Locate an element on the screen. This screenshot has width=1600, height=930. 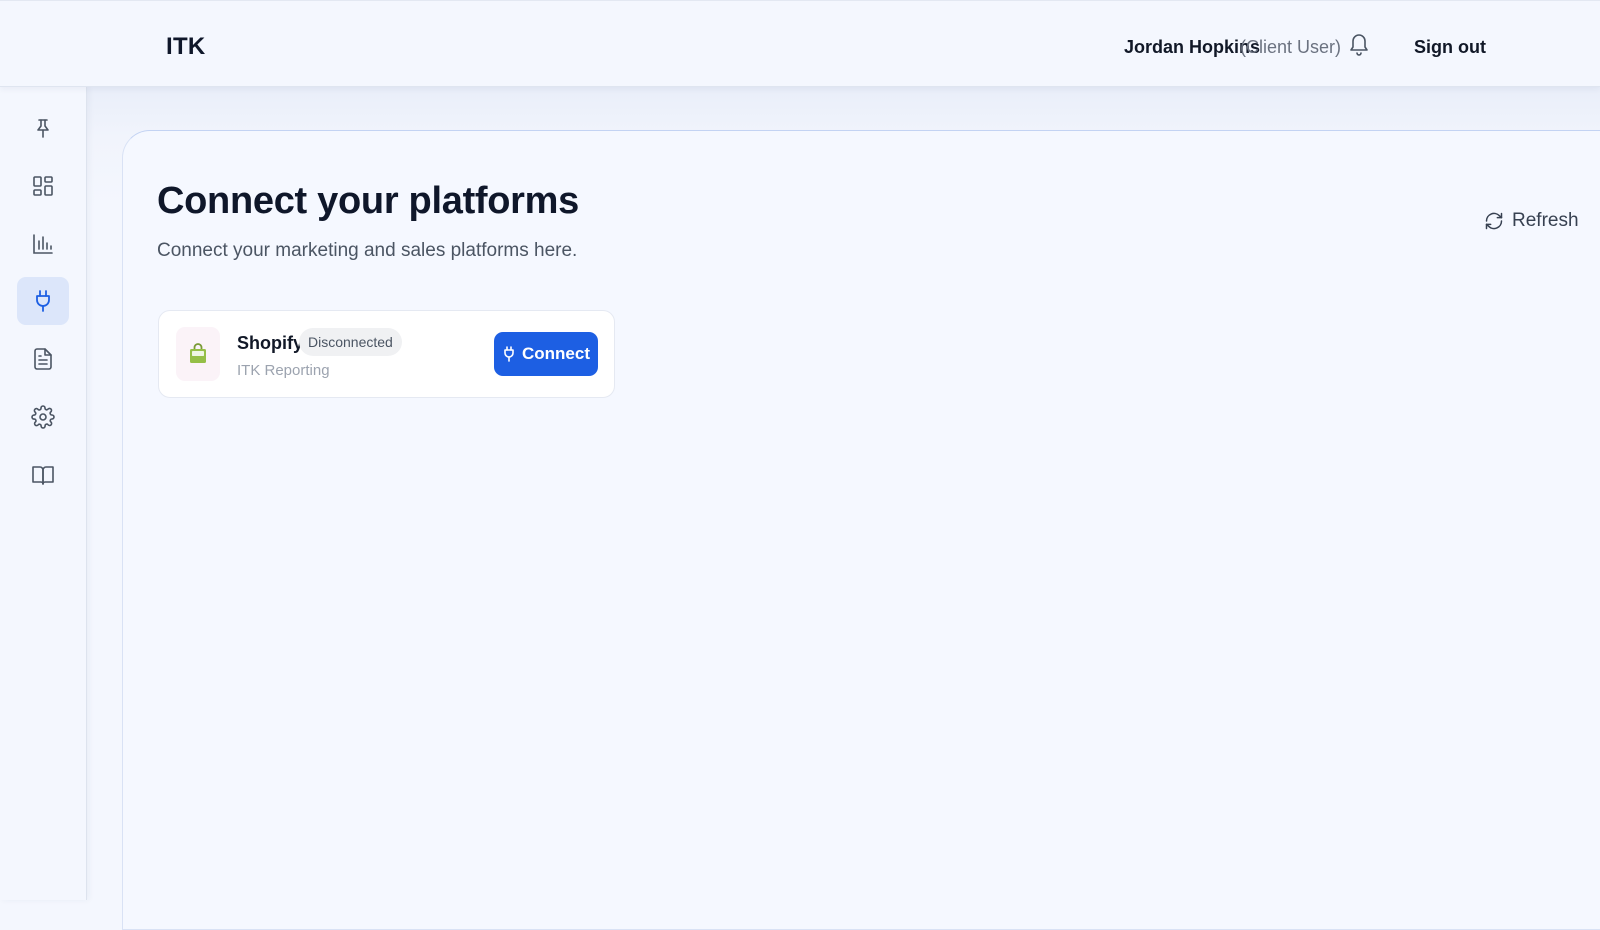
refresh-button: Refresh is located at coordinates (1531, 221).